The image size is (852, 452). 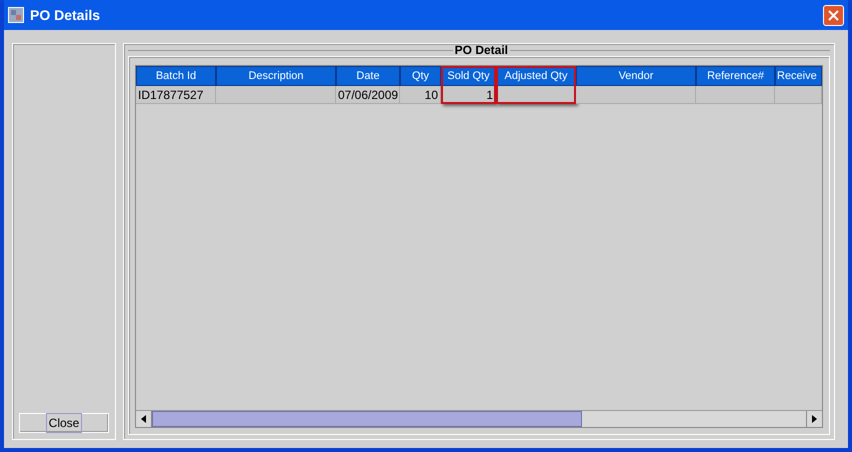 I want to click on column-header: Batch Id, so click(x=176, y=76).